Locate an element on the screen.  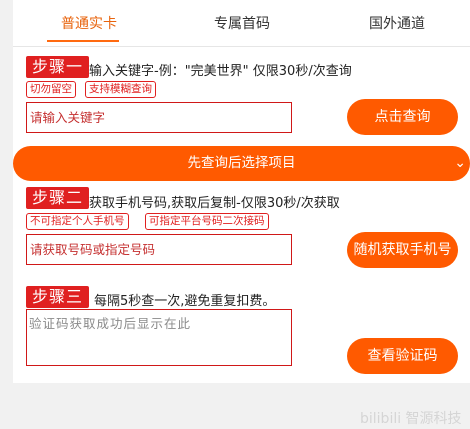
step2-instruction: 获取手机号码,获取后复制-仅限30秒/次获取 is located at coordinates (214, 203).